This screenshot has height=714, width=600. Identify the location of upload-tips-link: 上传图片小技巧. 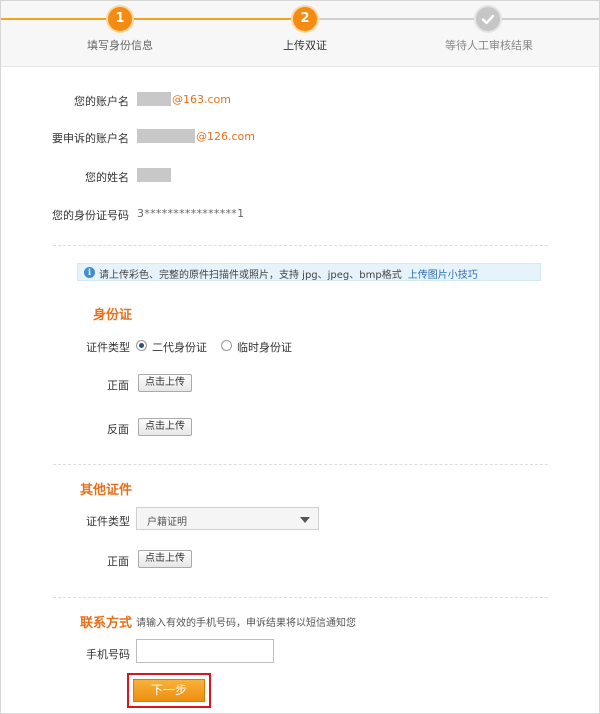
(443, 275).